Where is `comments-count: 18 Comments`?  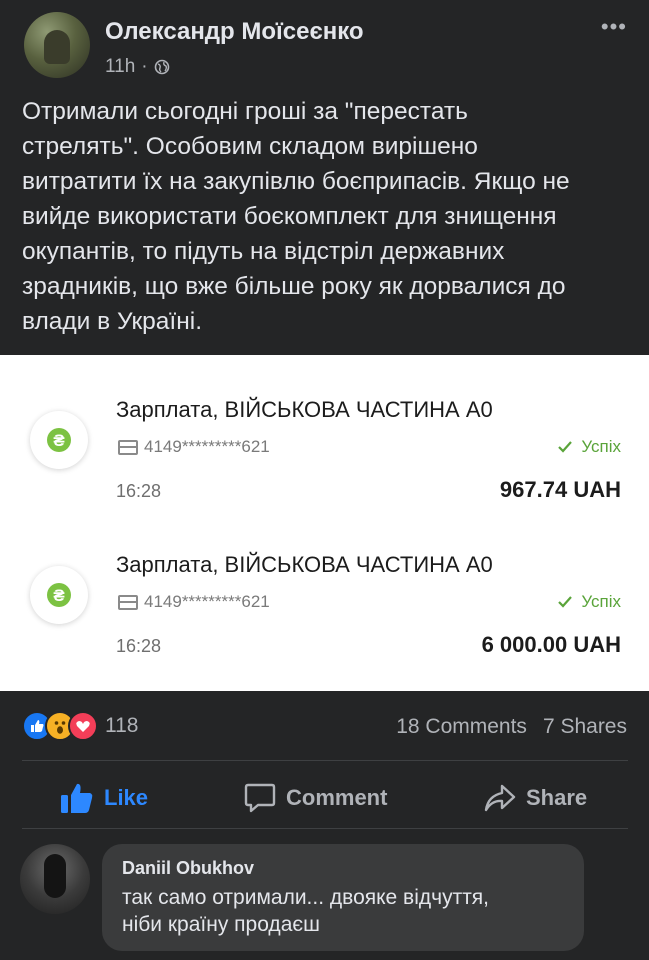
comments-count: 18 Comments is located at coordinates (461, 727).